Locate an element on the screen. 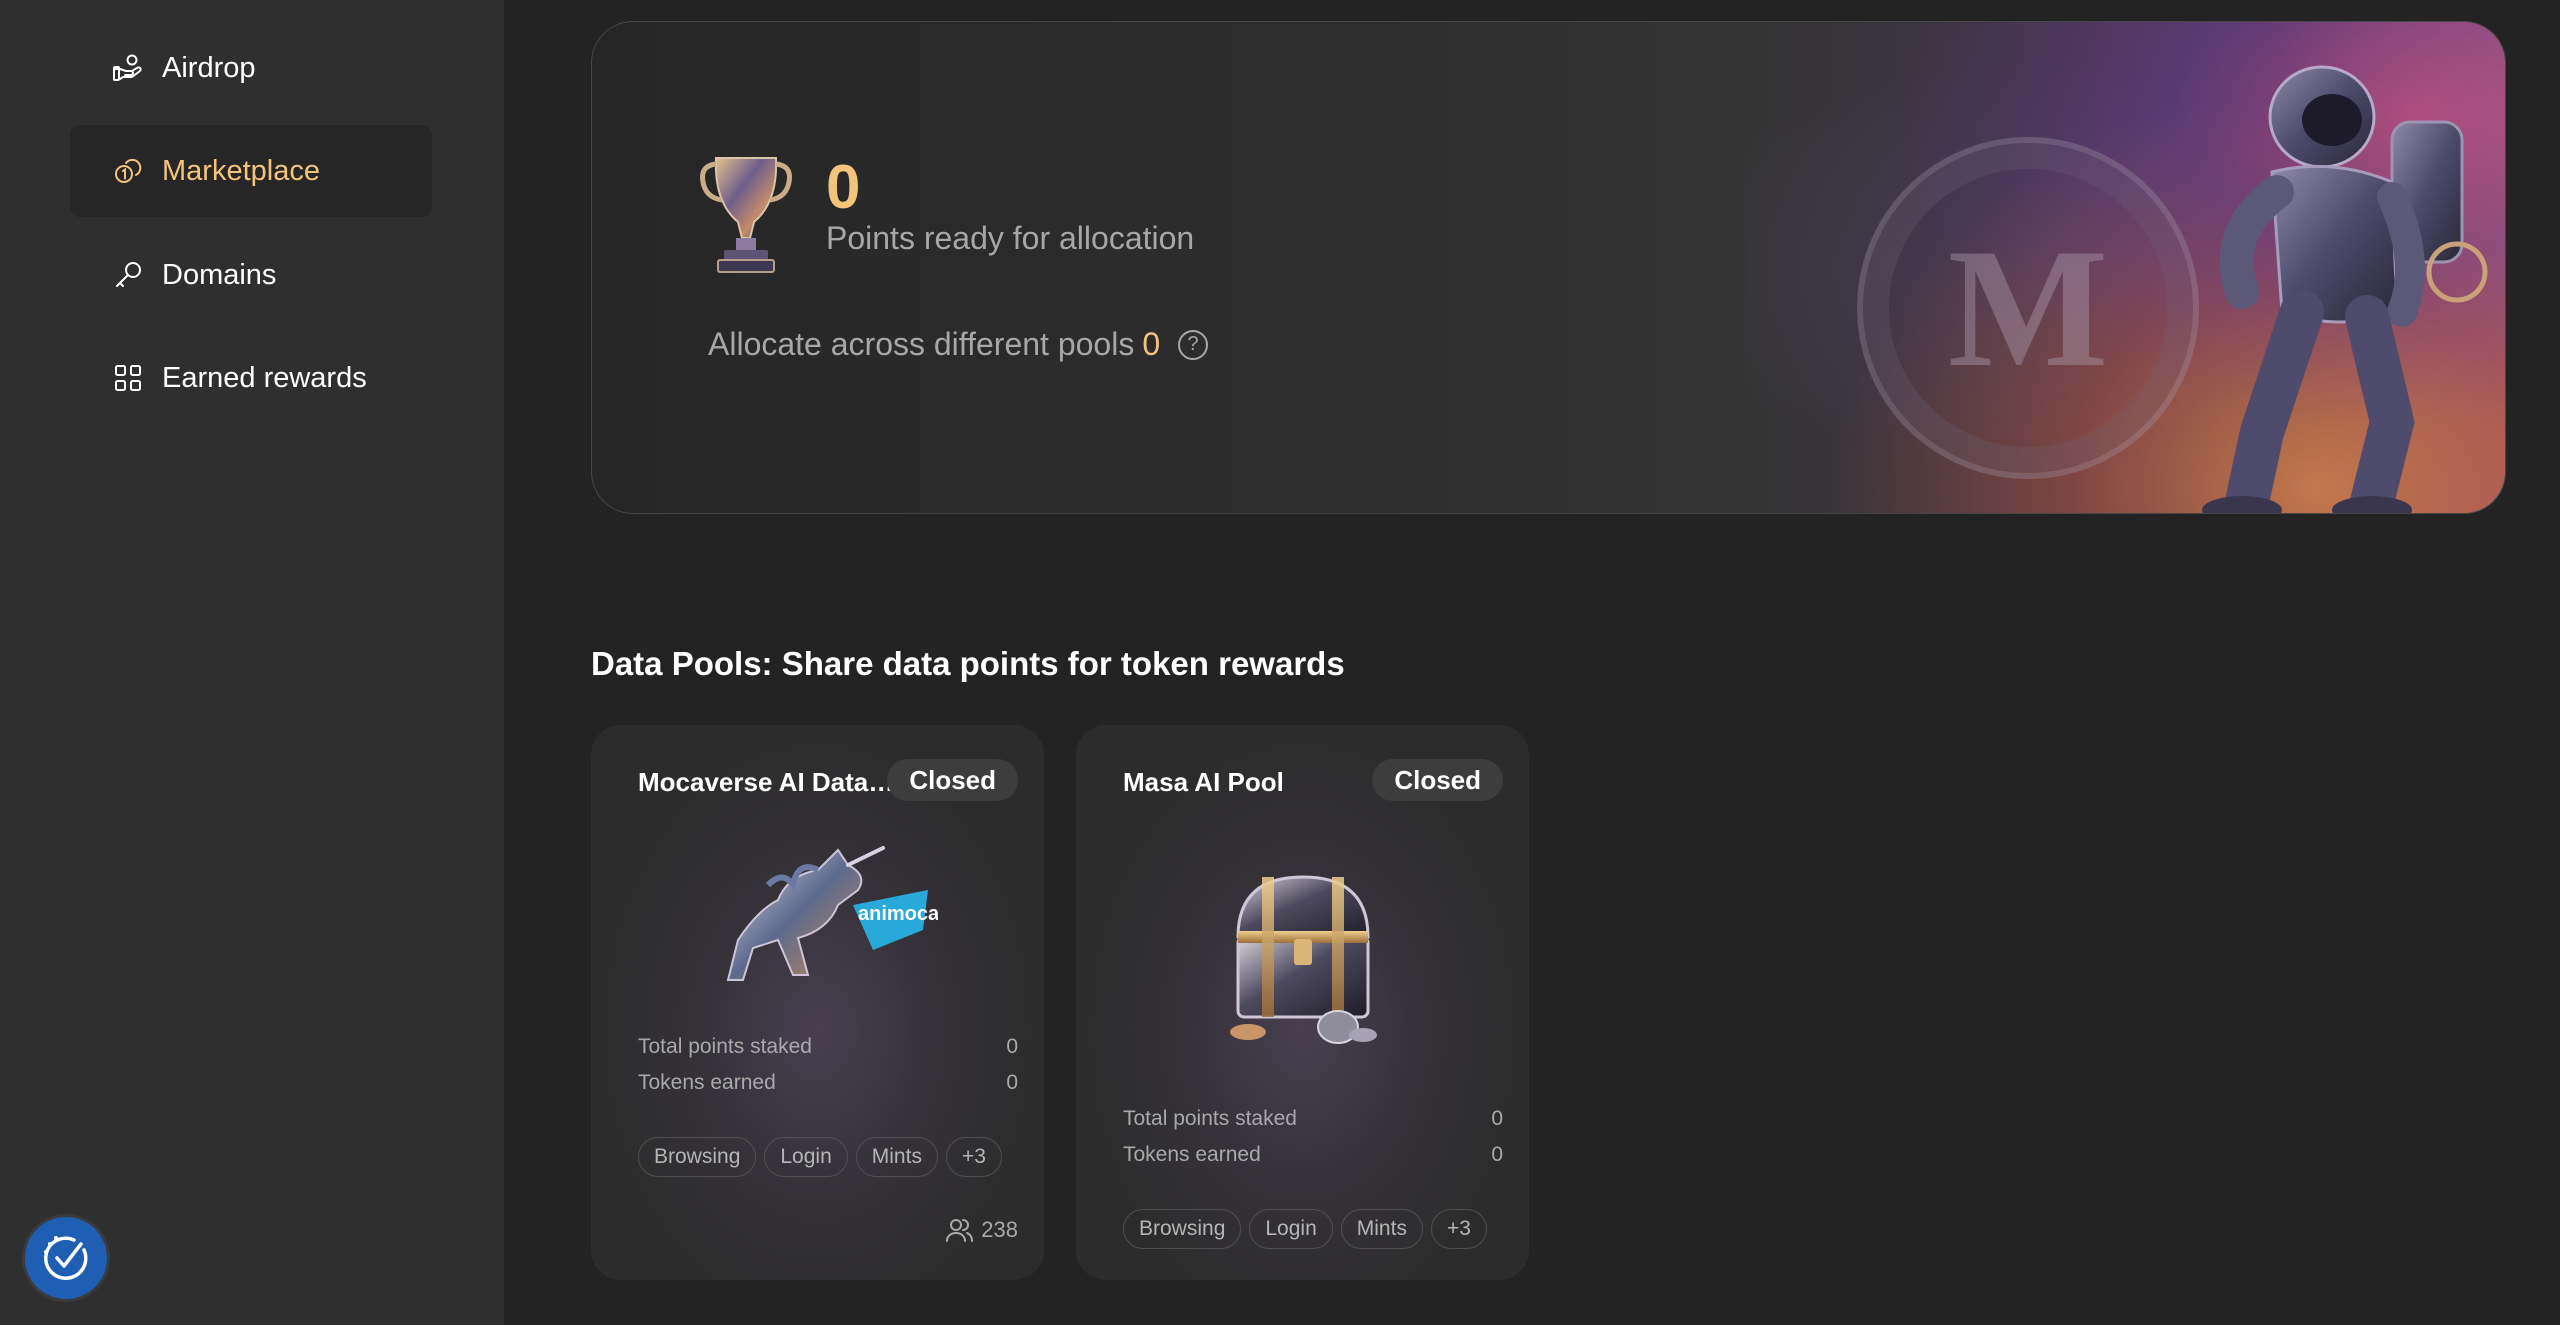 The width and height of the screenshot is (2560, 1325). sidebar-item-domains: Domains is located at coordinates (251, 275).